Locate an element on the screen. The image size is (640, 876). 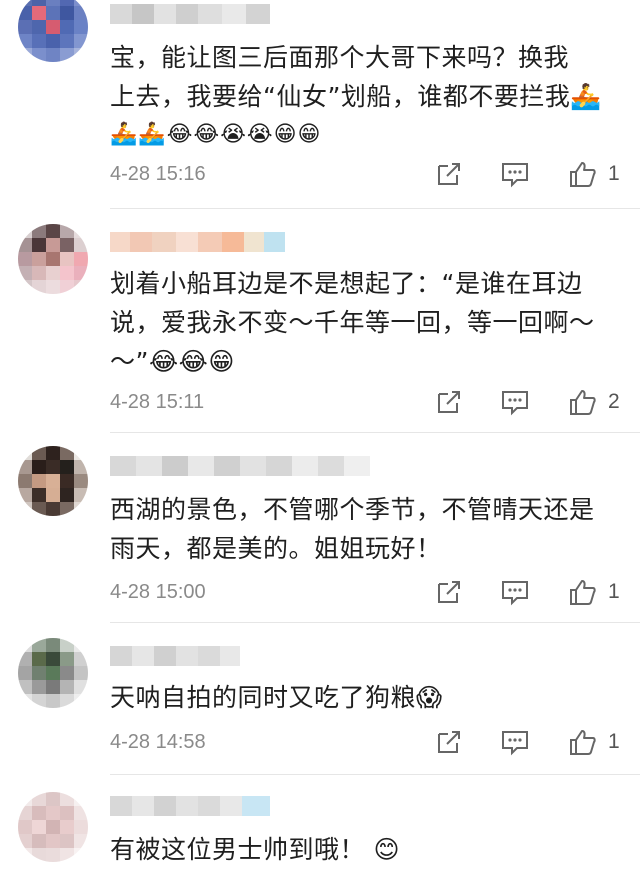
comment-text: 西湖的景色，不管哪个季节，不管晴天还是 雨天，都是美的。姐姐玩好！ is located at coordinates (366, 529).